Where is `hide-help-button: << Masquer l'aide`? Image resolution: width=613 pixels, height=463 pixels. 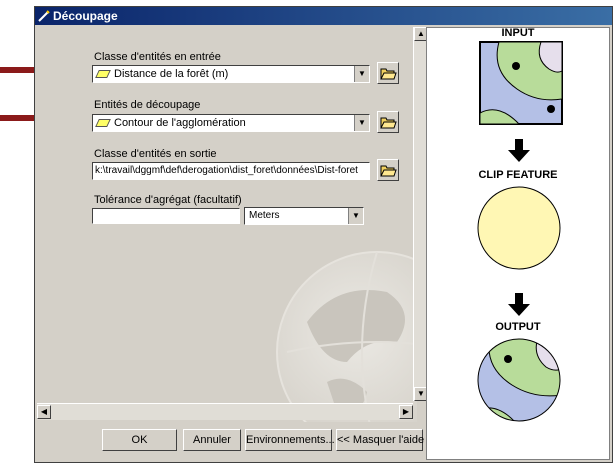
hide-help-button: << Masquer l'aide is located at coordinates (380, 440).